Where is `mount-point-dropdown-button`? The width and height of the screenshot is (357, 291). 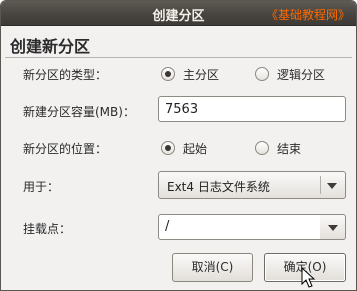
mount-point-dropdown-button is located at coordinates (333, 227).